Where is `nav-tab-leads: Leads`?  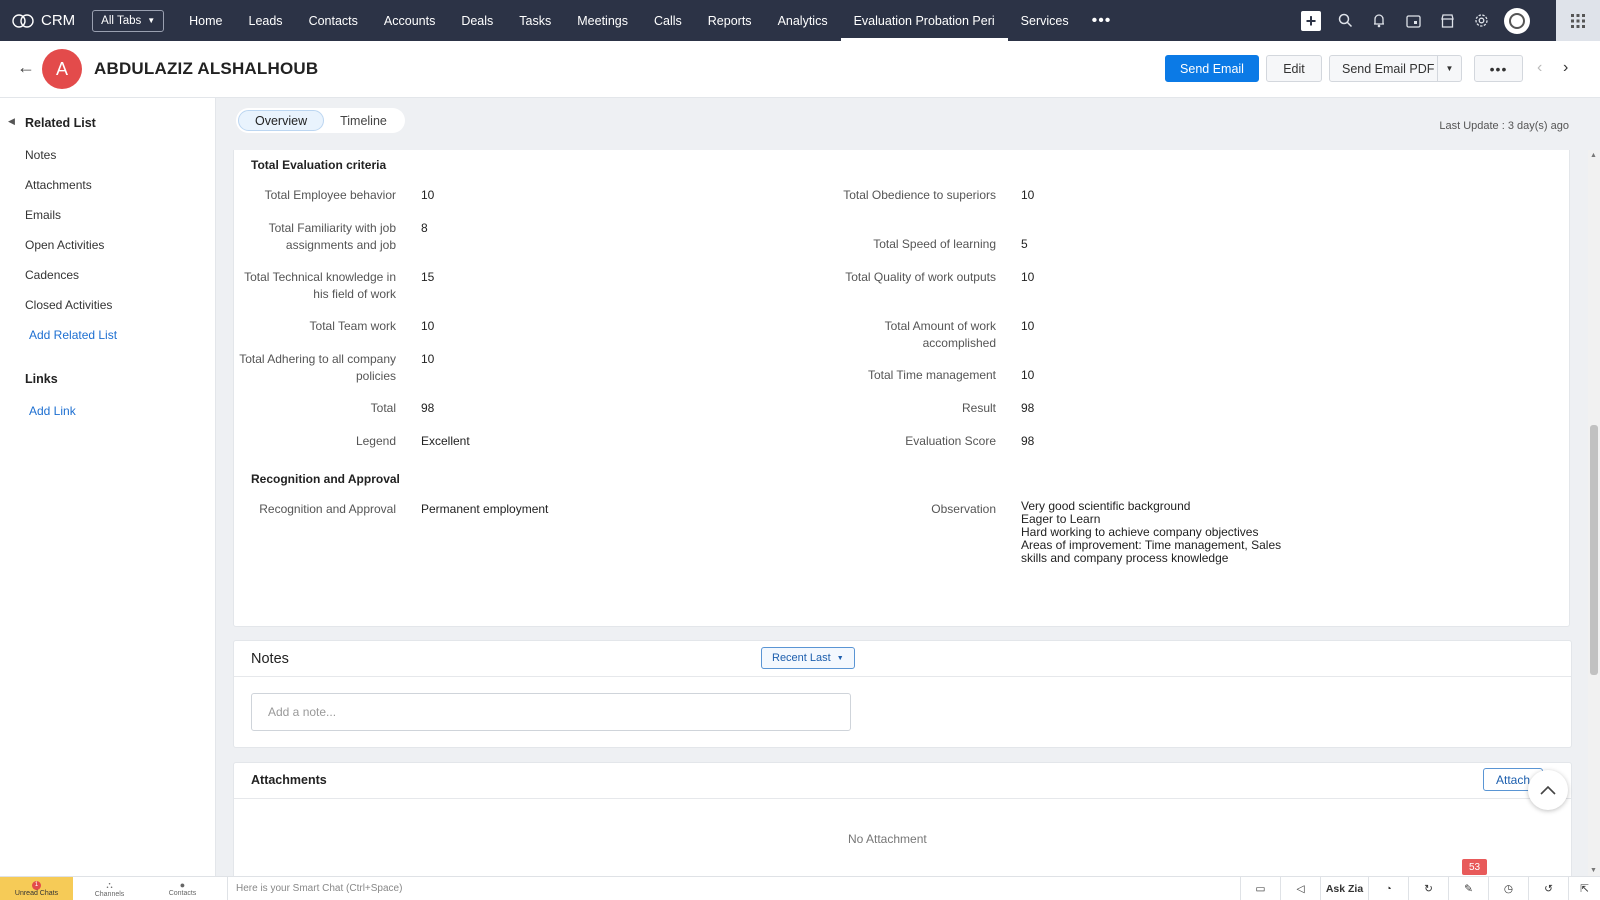
nav-tab-leads: Leads is located at coordinates (266, 20).